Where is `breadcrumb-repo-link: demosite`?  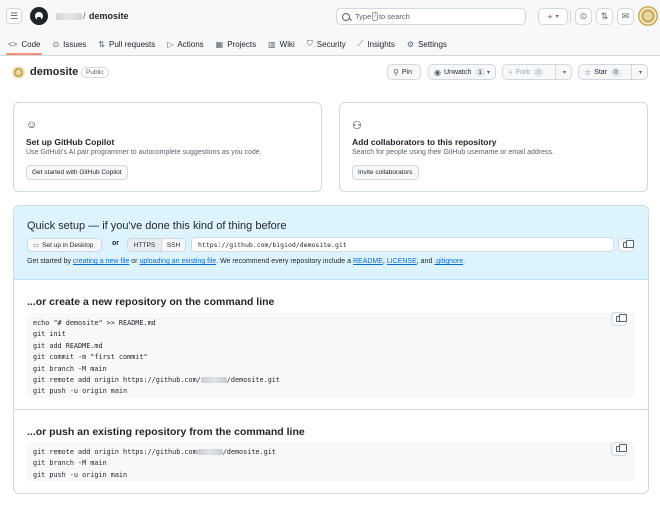
breadcrumb-repo-link: demosite is located at coordinates (109, 16).